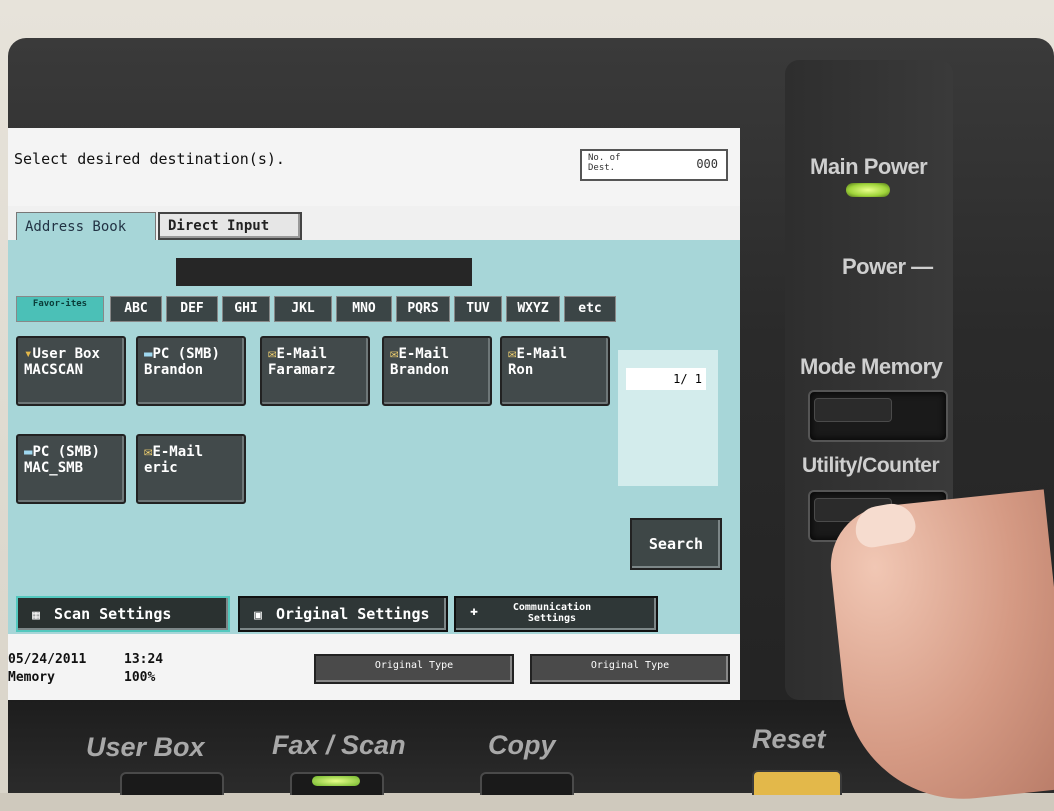  What do you see at coordinates (161, 468) in the screenshot?
I see `entry-name: eric` at bounding box center [161, 468].